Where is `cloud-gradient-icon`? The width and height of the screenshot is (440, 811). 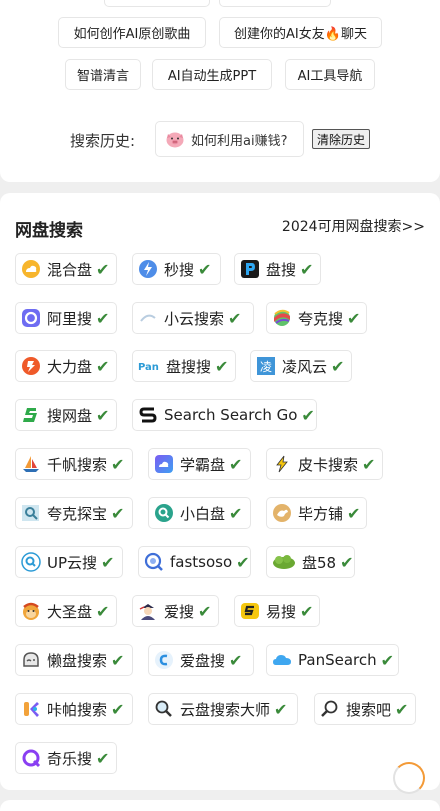
cloud-gradient-icon is located at coordinates (164, 464).